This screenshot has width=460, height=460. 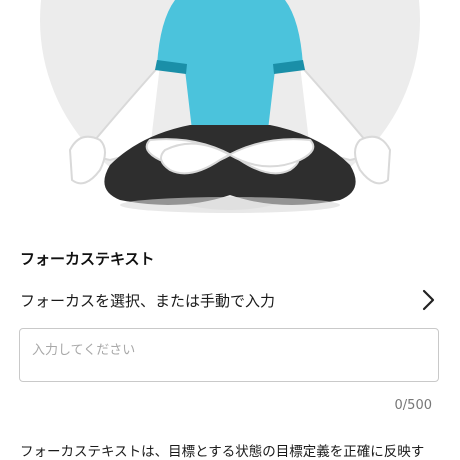 What do you see at coordinates (87, 259) in the screenshot?
I see `section-title: フォーカステキスト` at bounding box center [87, 259].